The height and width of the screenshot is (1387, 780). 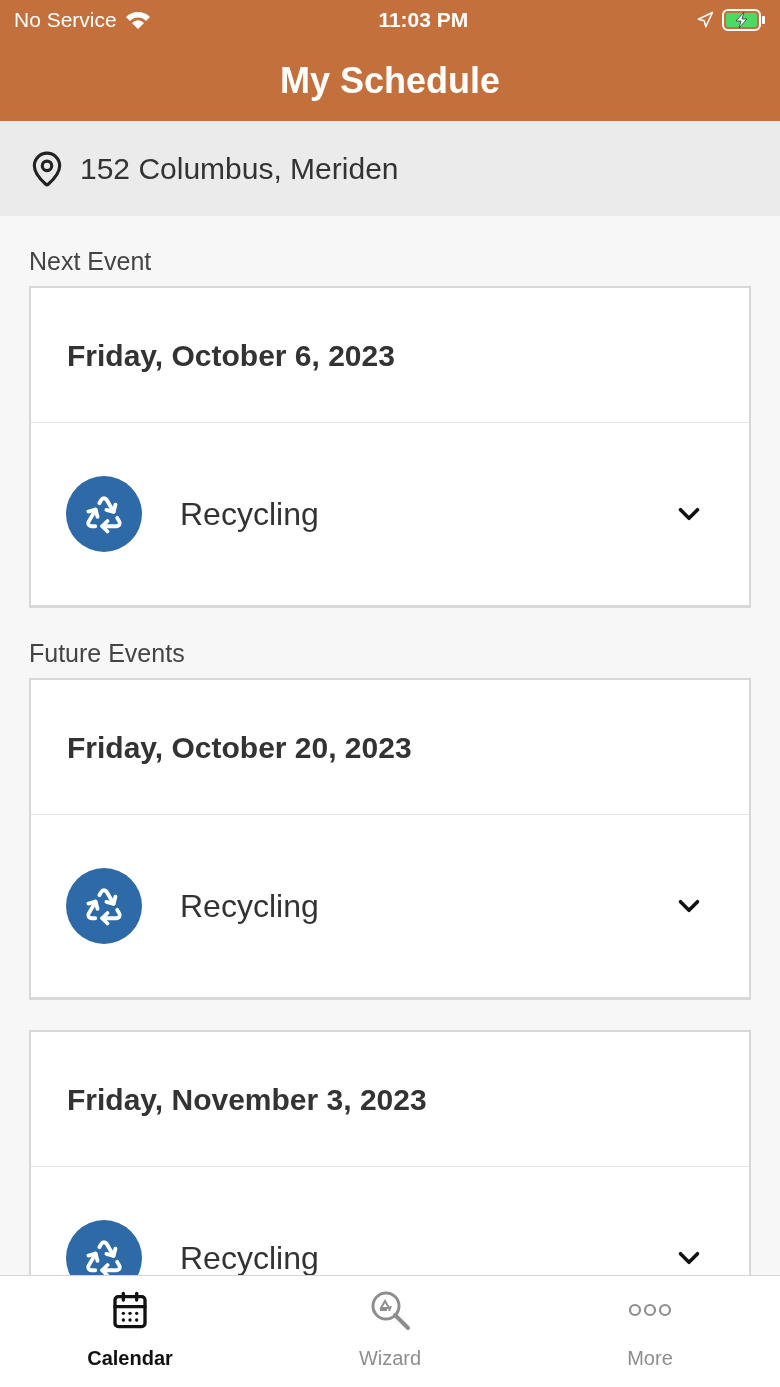 I want to click on wifi-icon, so click(x=137, y=20).